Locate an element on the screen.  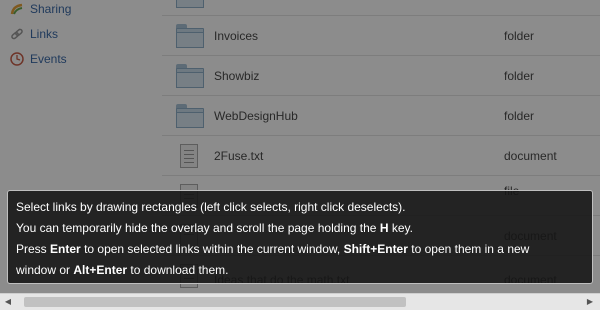
help-text: window or is located at coordinates (43, 270).